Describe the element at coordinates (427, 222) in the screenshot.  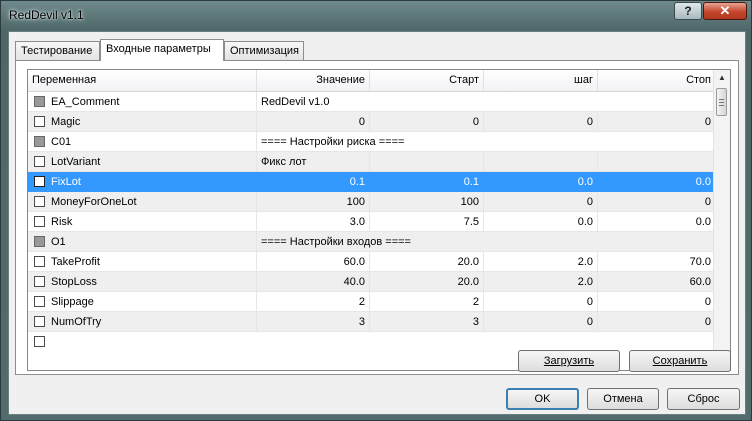
I see `param-start-cell: 7.5` at that location.